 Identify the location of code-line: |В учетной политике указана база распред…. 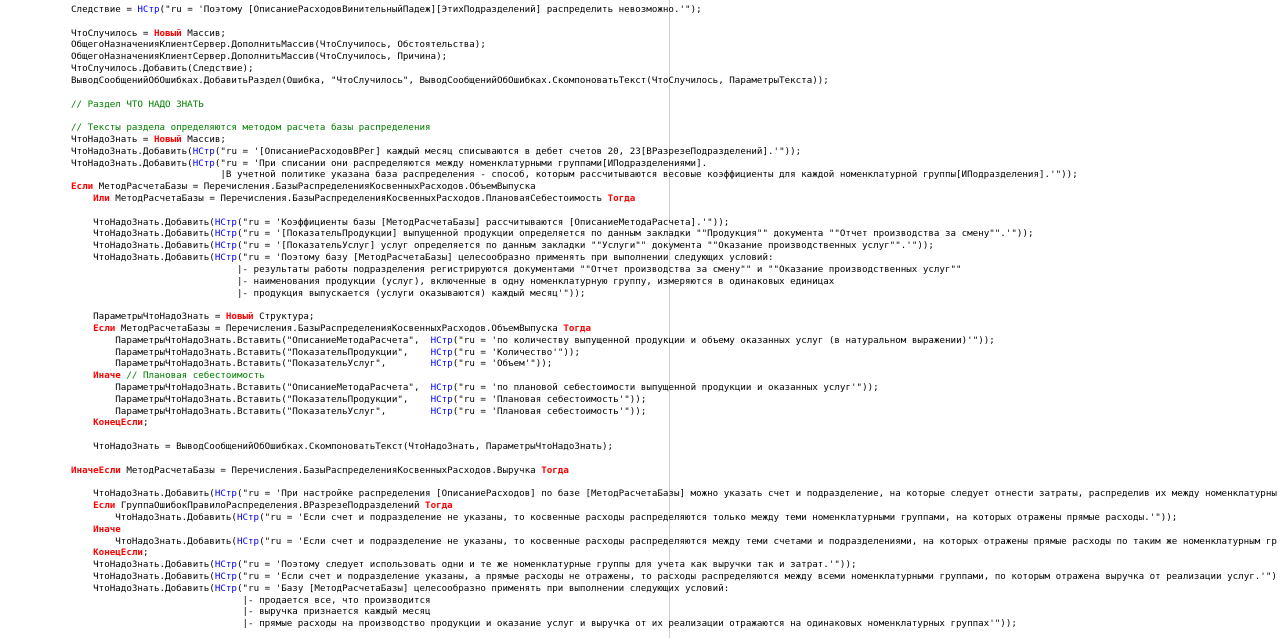
(674, 175).